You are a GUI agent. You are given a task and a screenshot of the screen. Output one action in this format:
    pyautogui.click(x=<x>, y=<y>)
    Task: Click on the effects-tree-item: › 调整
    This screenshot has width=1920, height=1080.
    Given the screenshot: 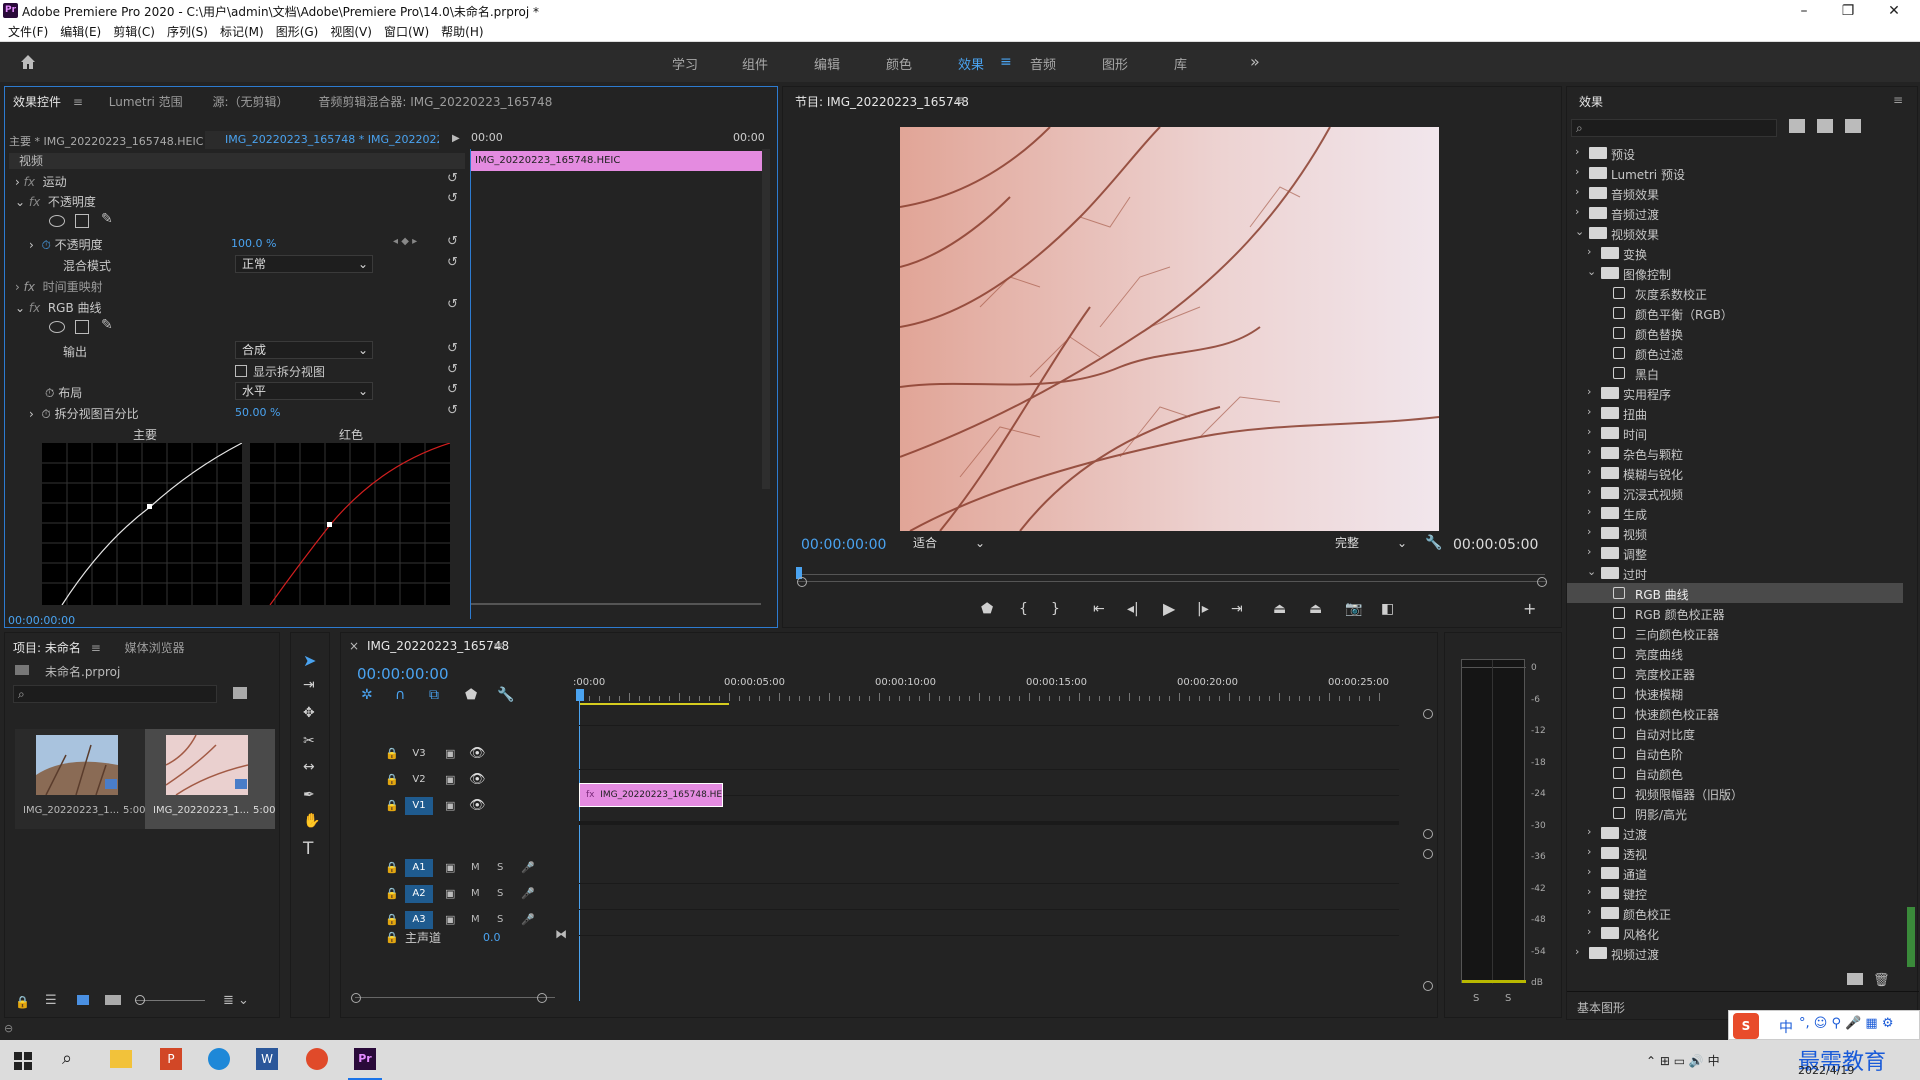 What is the action you would take?
    pyautogui.click(x=1735, y=553)
    